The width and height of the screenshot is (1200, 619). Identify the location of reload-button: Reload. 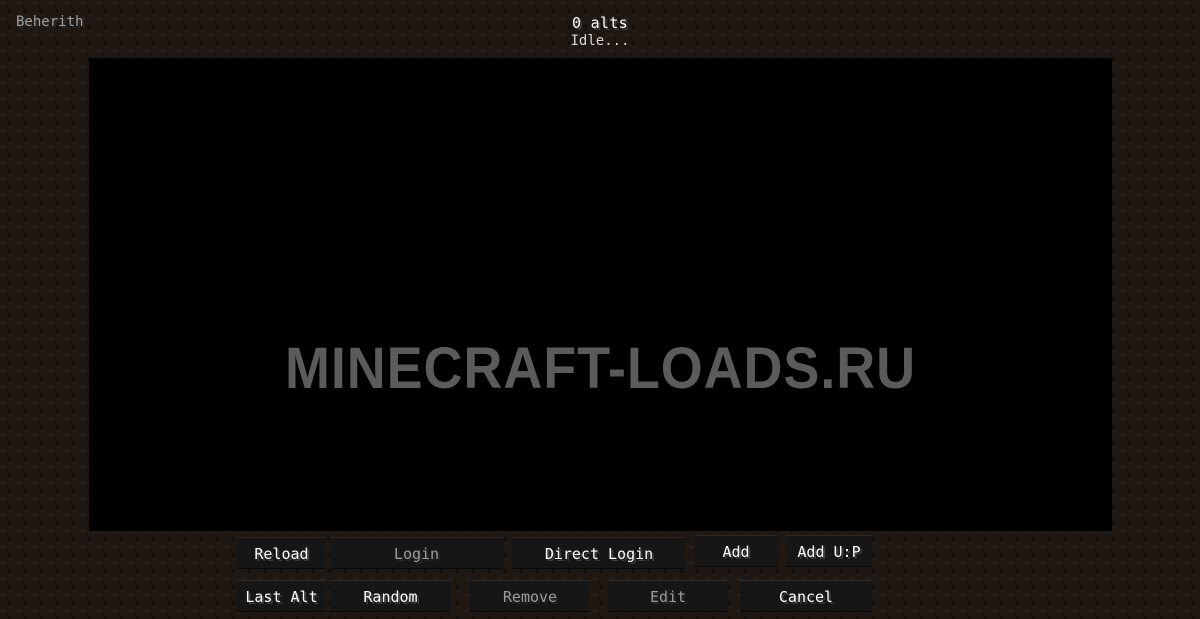
(281, 553).